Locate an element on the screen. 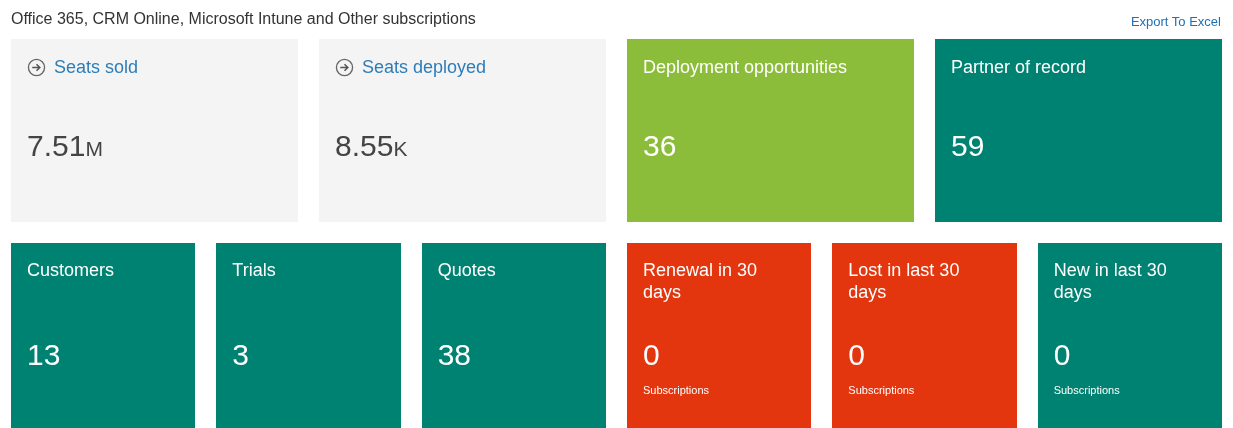  tile-value: 7.51M is located at coordinates (65, 146).